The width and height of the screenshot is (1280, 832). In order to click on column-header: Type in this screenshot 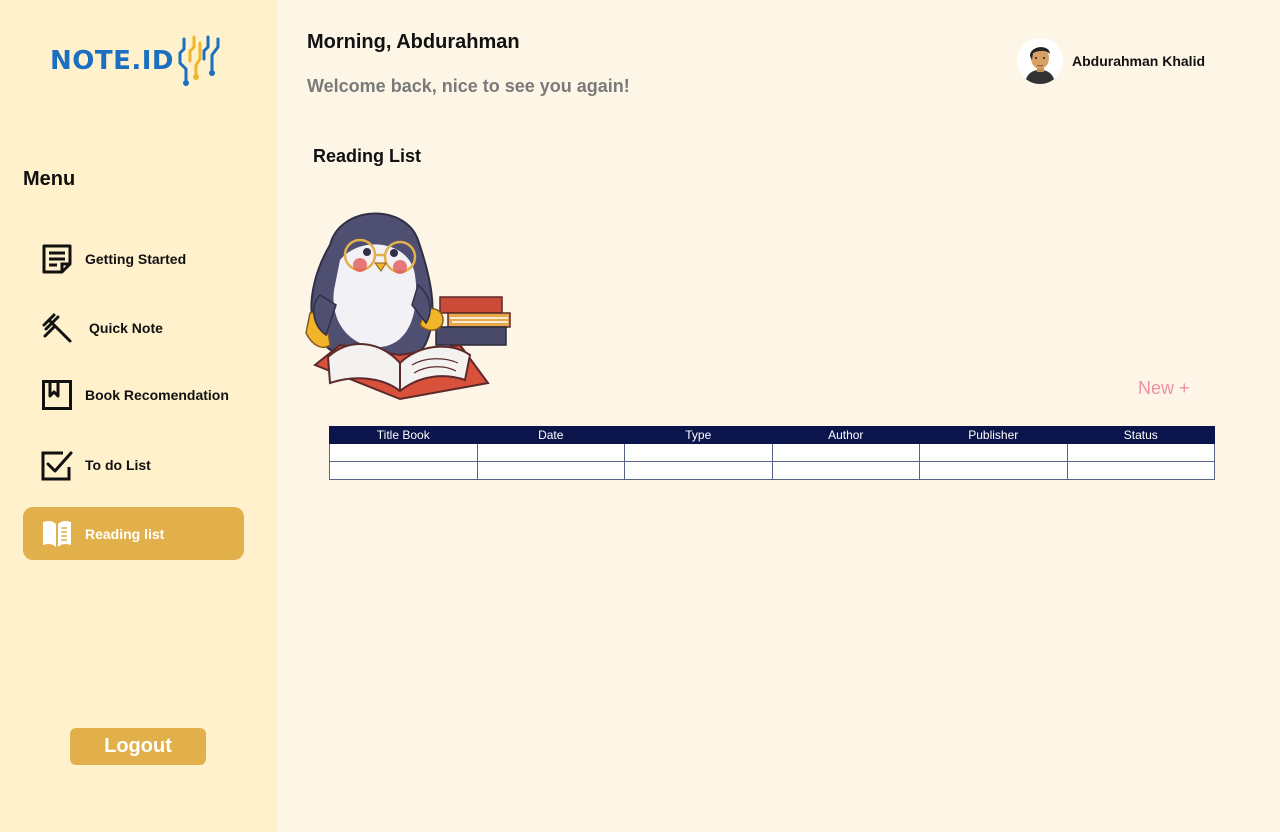, I will do `click(698, 435)`.